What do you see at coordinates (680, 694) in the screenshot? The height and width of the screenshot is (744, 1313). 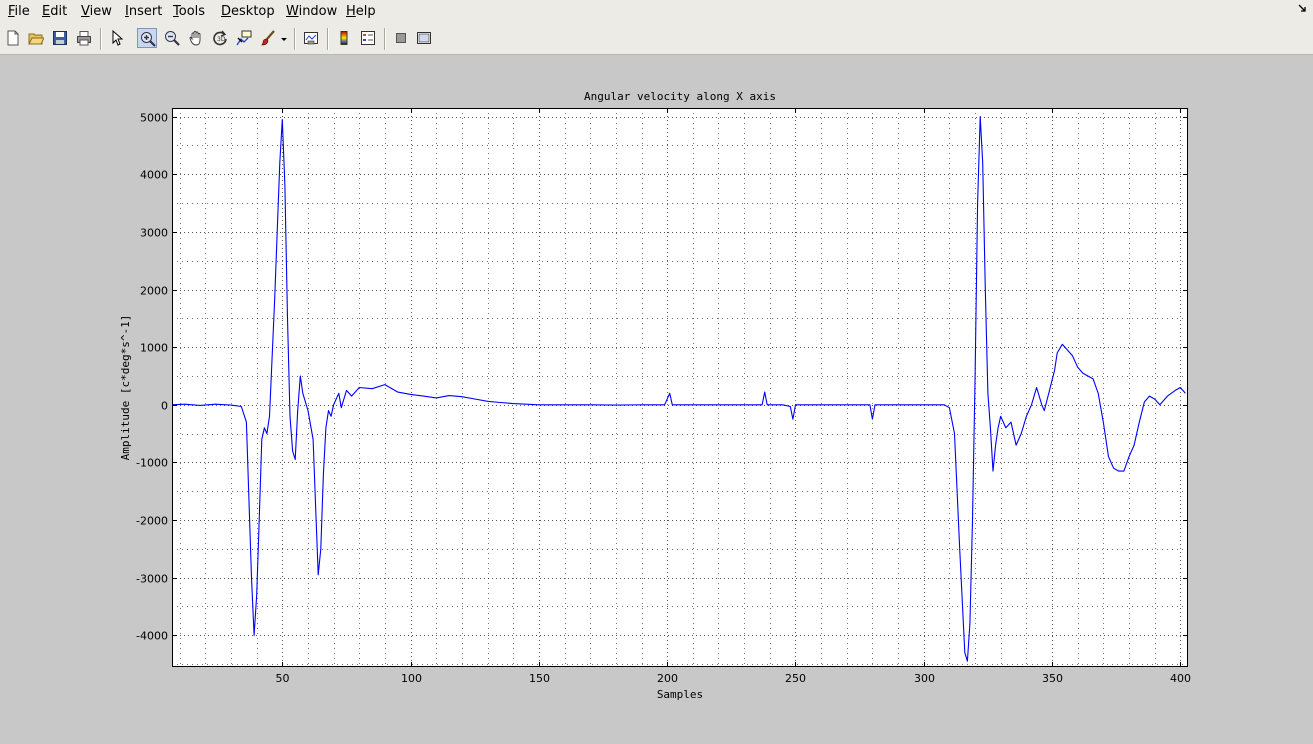 I see `x-axis-label: Samples` at bounding box center [680, 694].